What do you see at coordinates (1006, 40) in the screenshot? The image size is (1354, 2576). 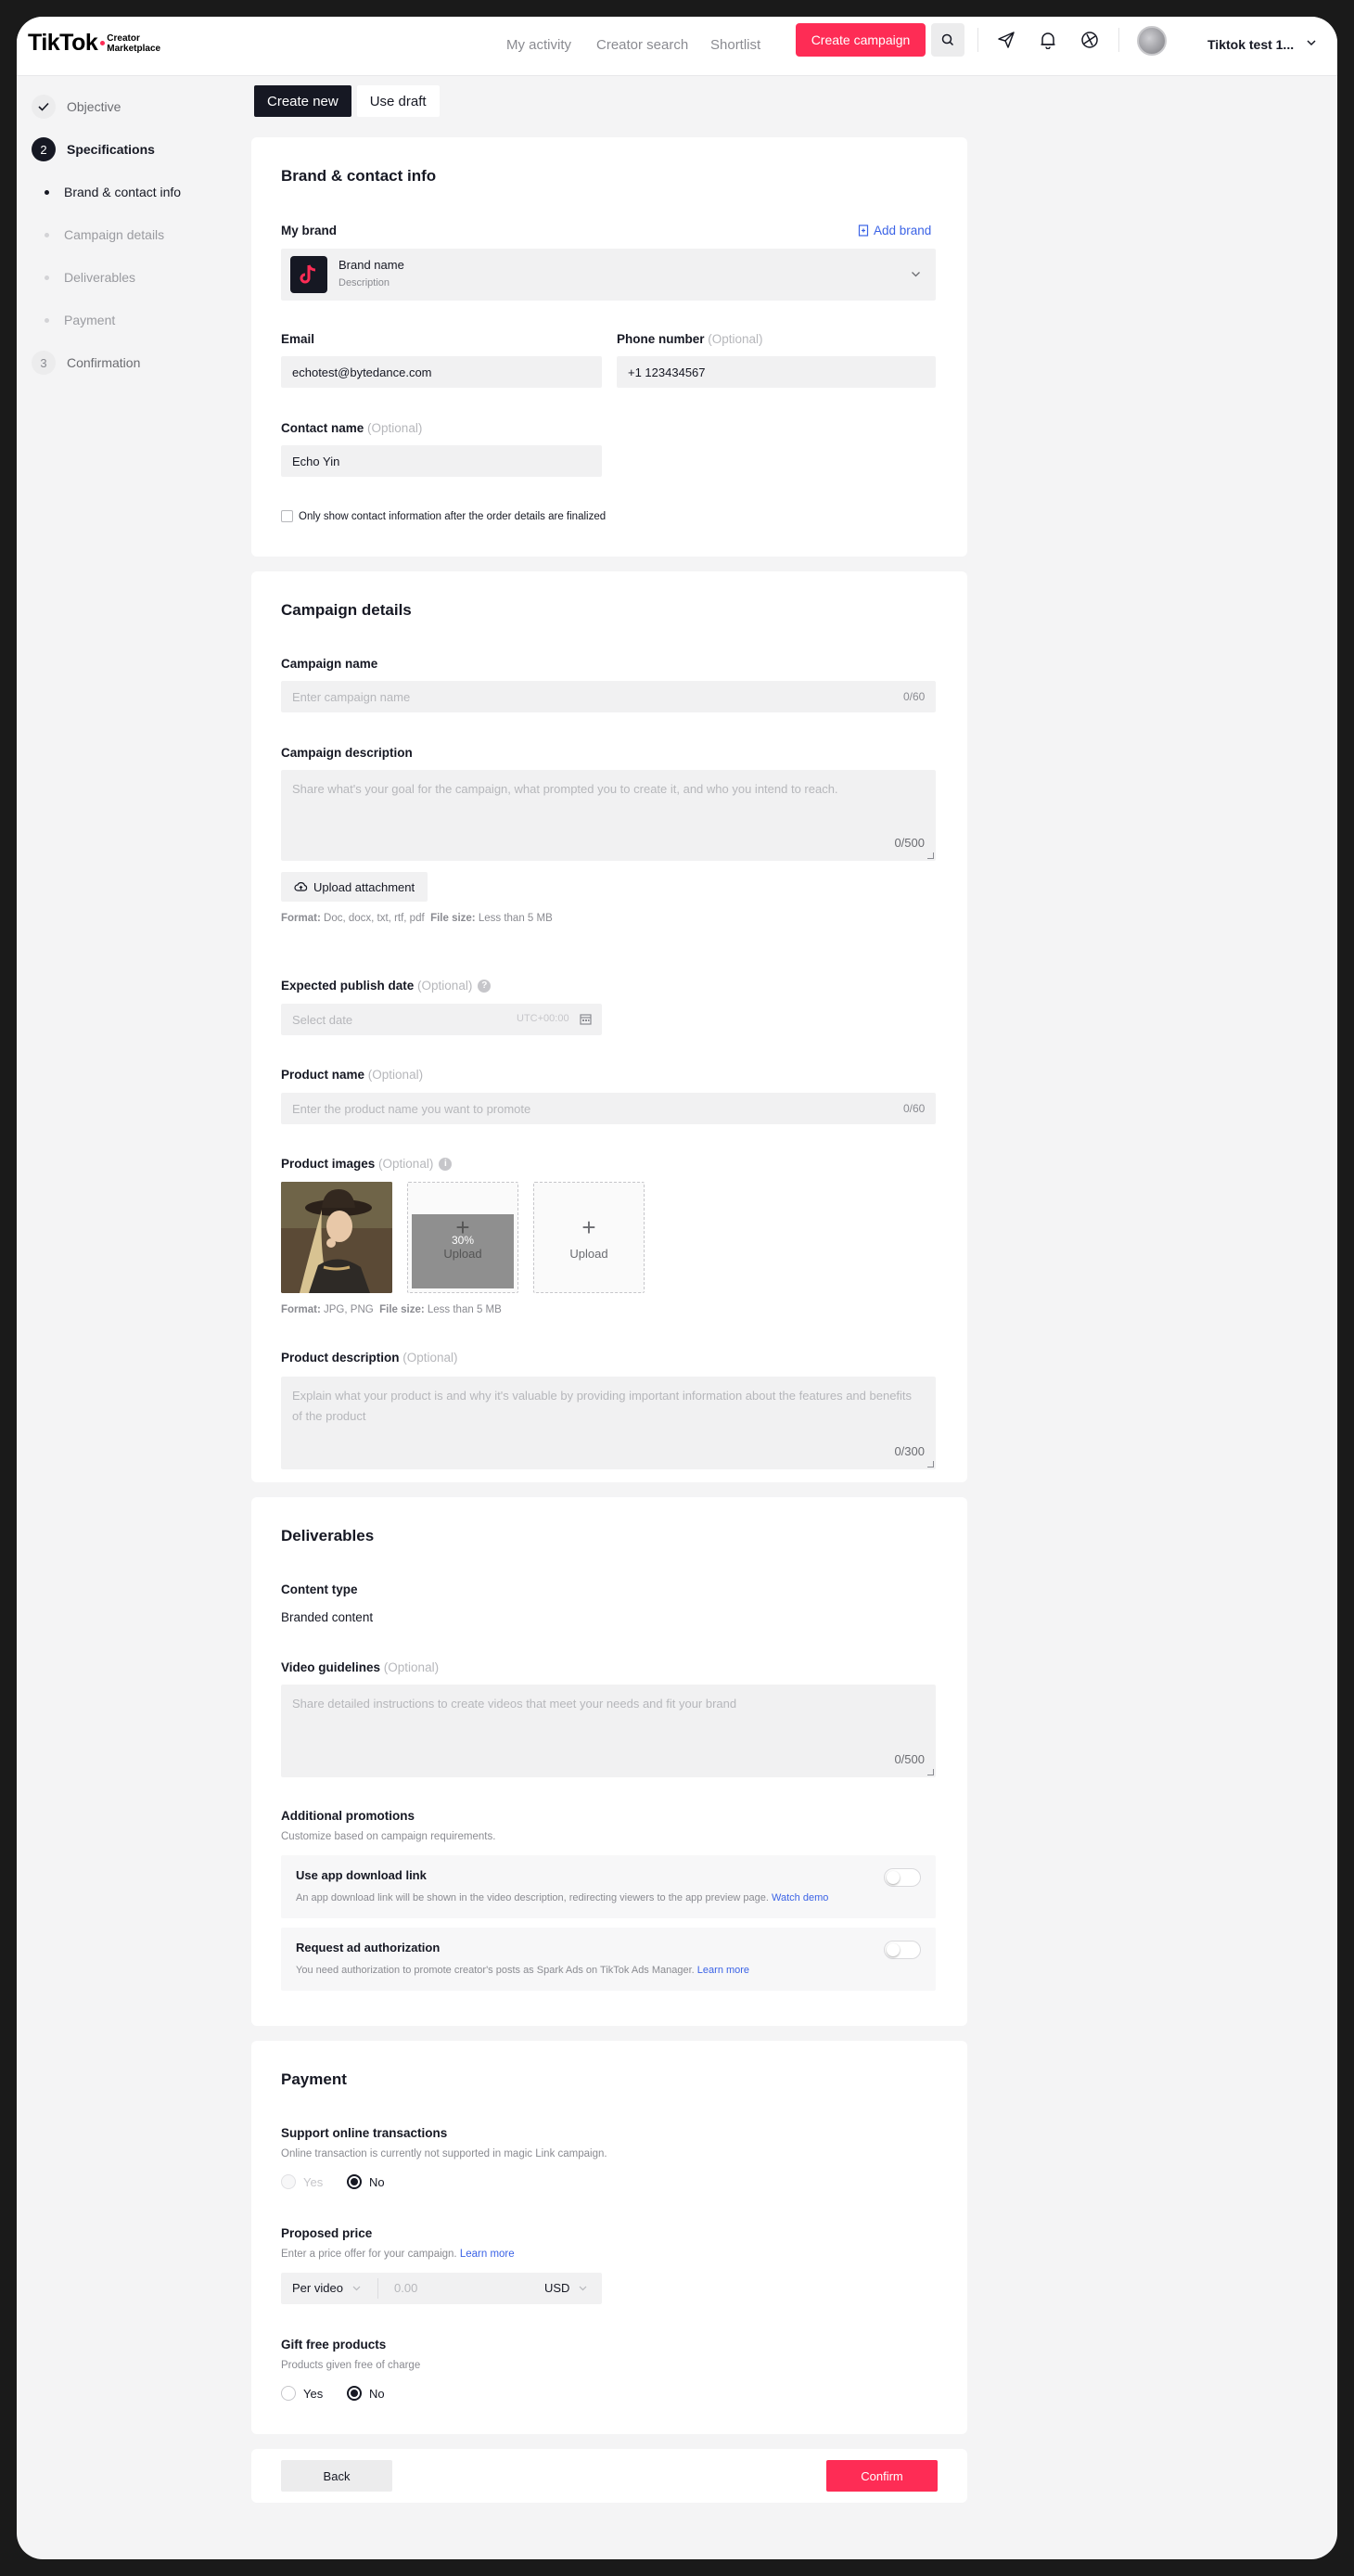 I see `messages-button` at bounding box center [1006, 40].